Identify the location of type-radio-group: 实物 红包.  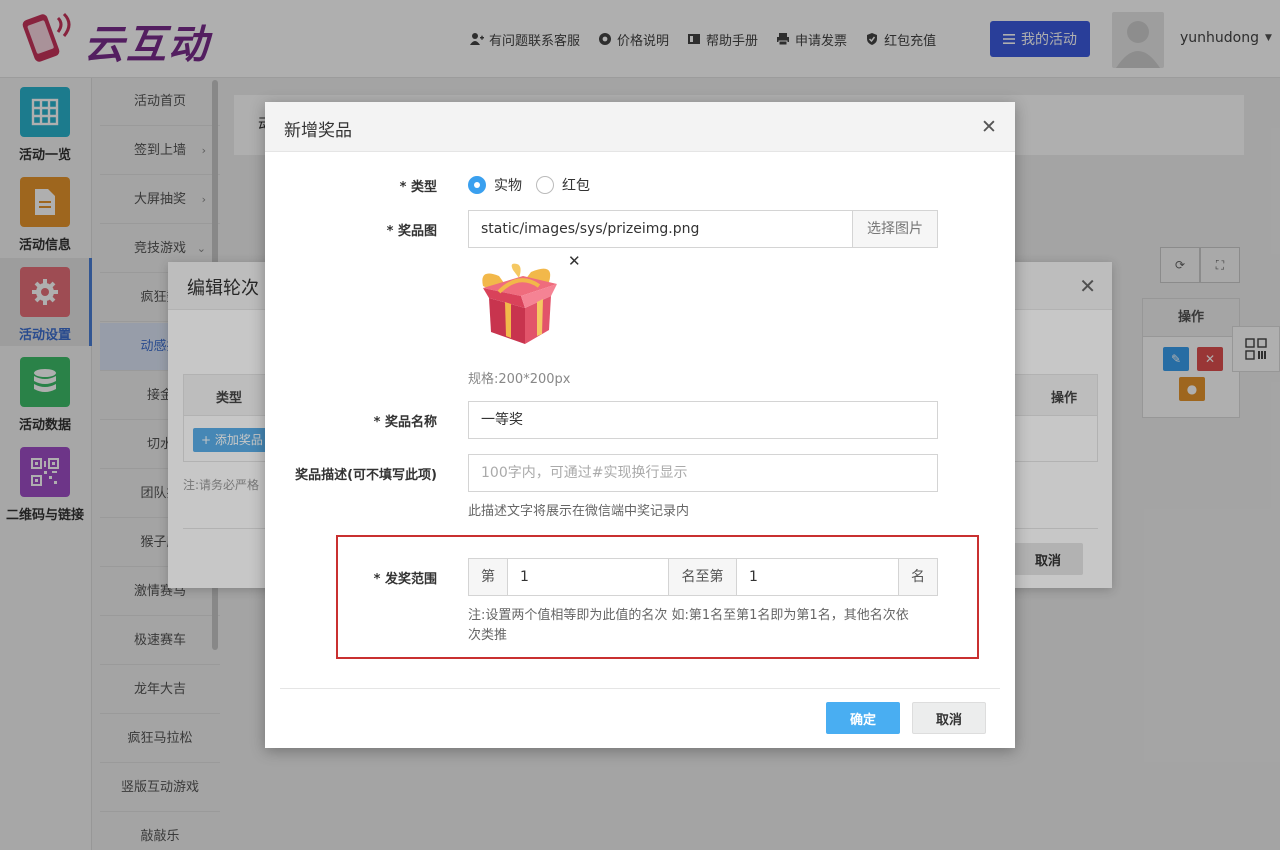
(536, 185).